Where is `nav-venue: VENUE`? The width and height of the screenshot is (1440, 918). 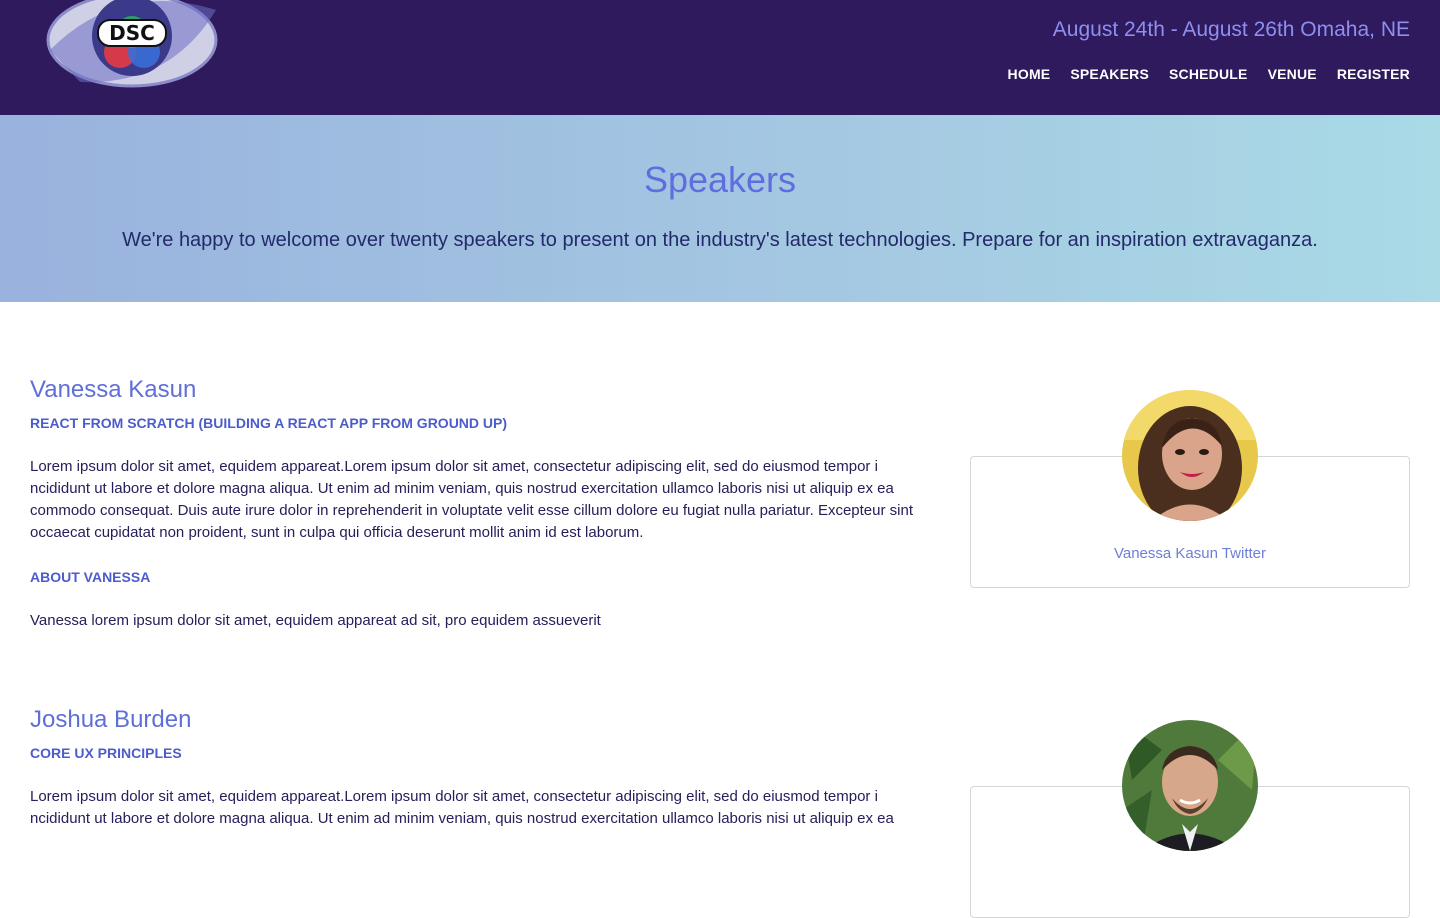
nav-venue: VENUE is located at coordinates (1292, 74).